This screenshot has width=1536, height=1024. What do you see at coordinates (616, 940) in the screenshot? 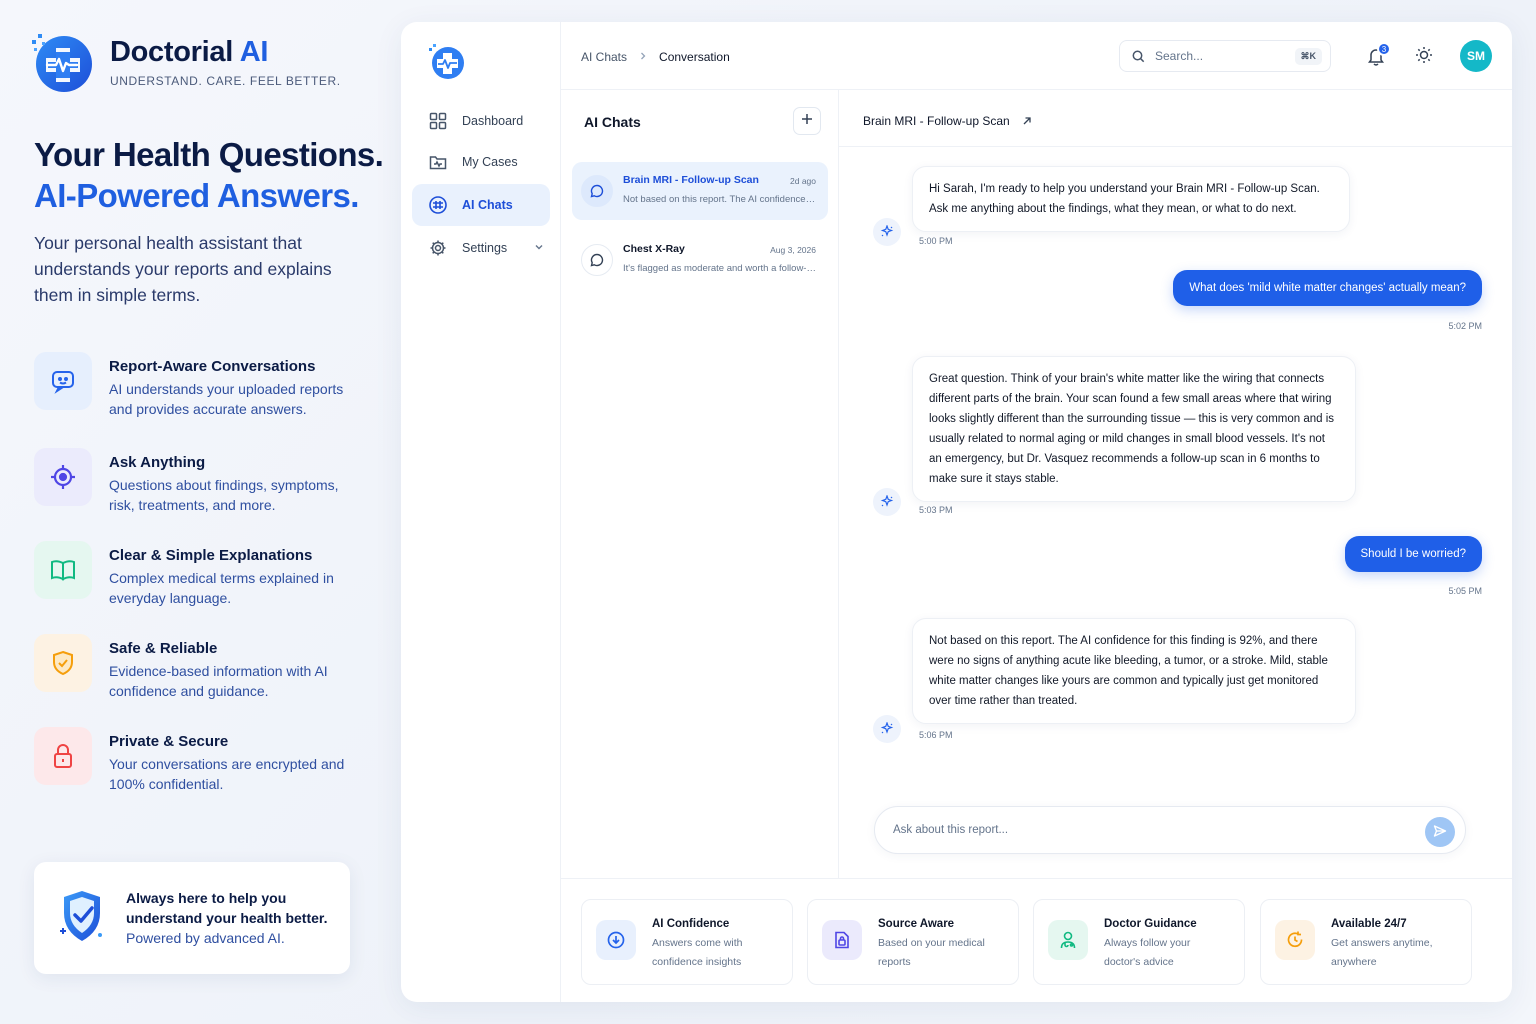
I see `download-circle-icon` at bounding box center [616, 940].